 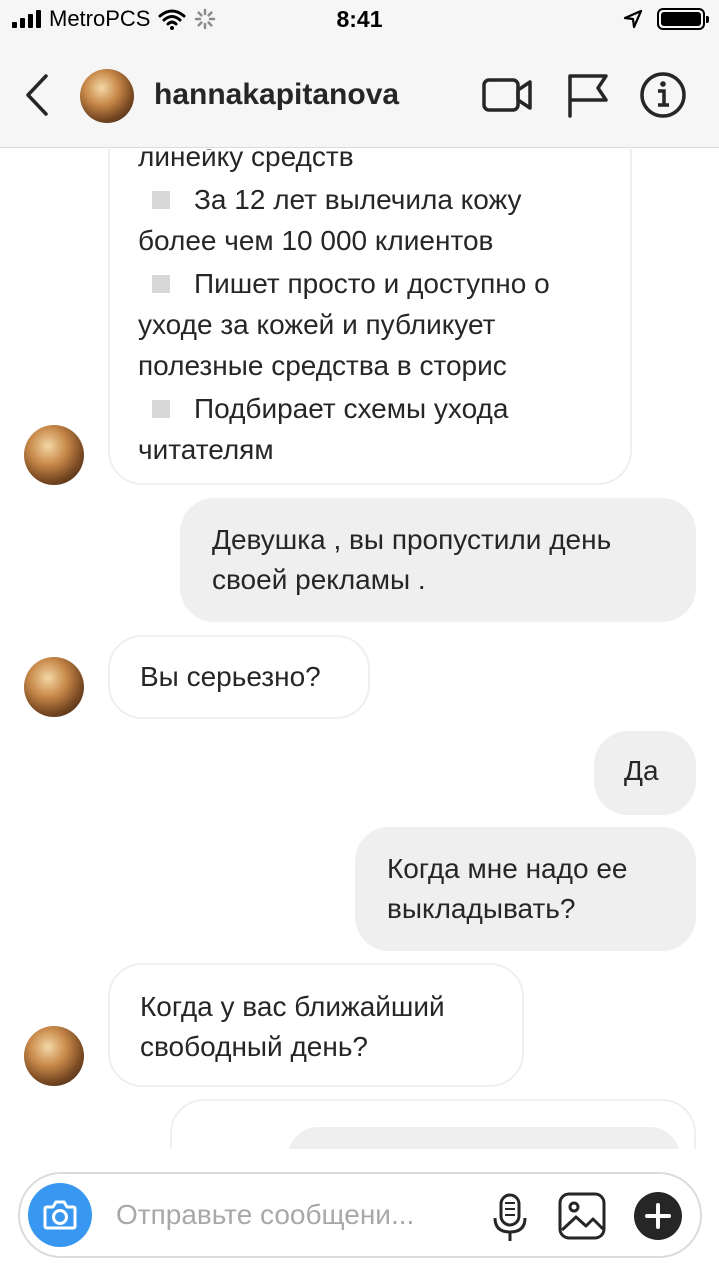 What do you see at coordinates (663, 95) in the screenshot?
I see `info-icon` at bounding box center [663, 95].